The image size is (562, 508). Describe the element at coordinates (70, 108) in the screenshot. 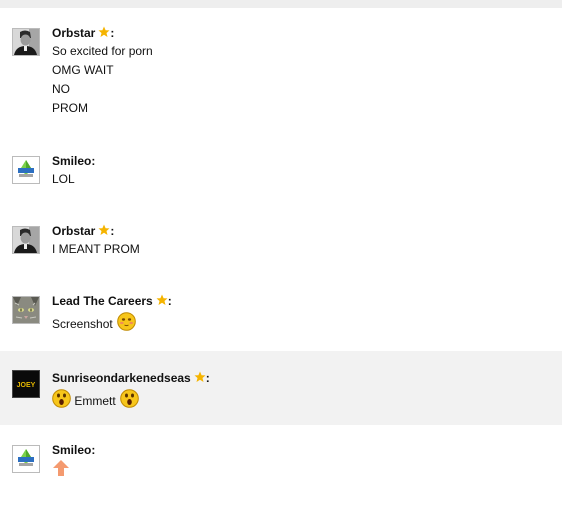

I see `message-line: PROM` at that location.